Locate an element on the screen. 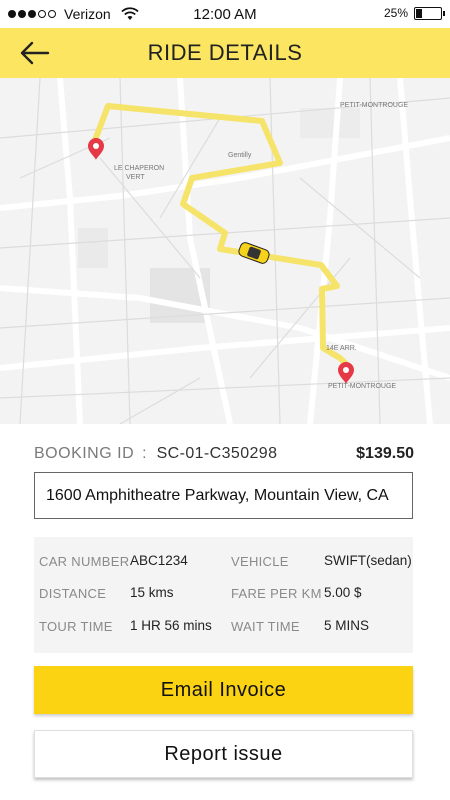 This screenshot has height=800, width=450. status-bar: Verizon 12:00 AM 25% is located at coordinates (225, 14).